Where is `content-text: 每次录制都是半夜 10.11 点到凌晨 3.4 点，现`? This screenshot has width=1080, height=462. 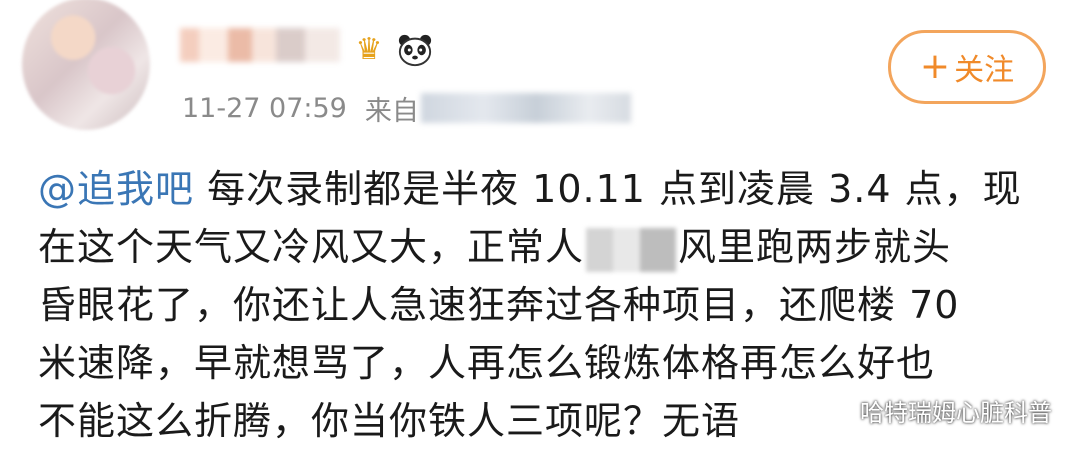 content-text: 每次录制都是半夜 10.11 点到凌晨 3.4 点，现 is located at coordinates (608, 189).